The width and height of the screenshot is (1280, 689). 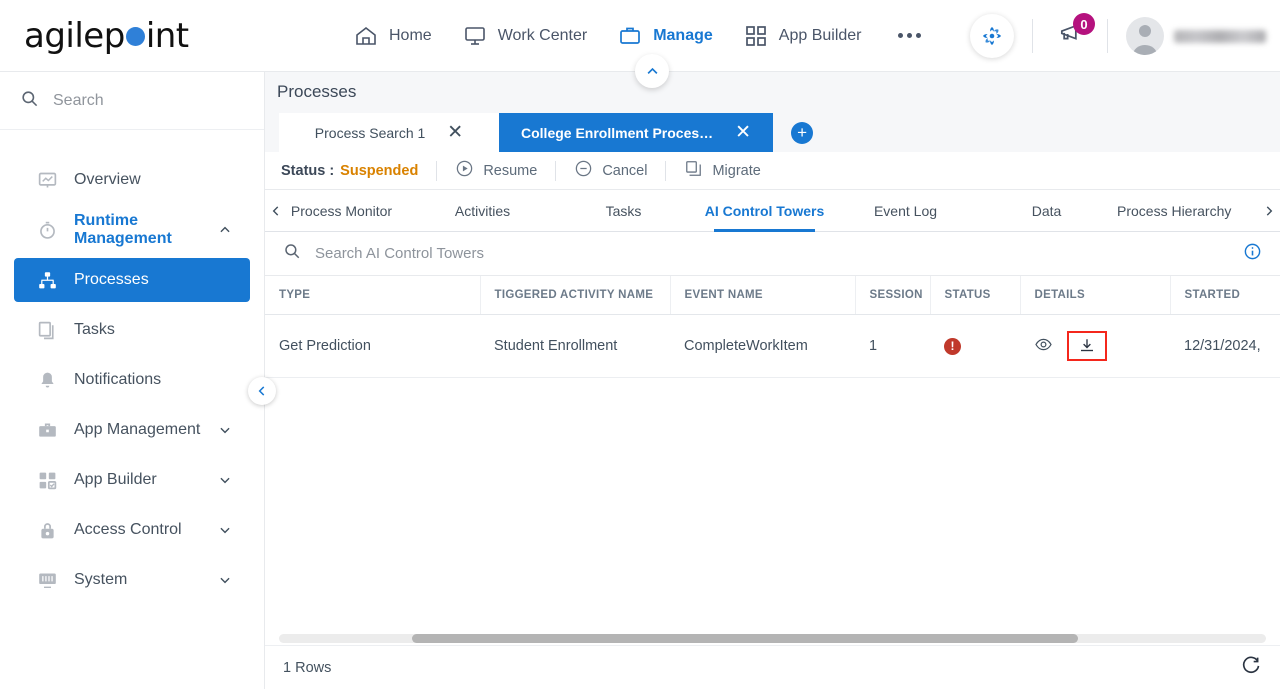 What do you see at coordinates (802, 36) in the screenshot?
I see `nav-item-app-builder: App Builder` at bounding box center [802, 36].